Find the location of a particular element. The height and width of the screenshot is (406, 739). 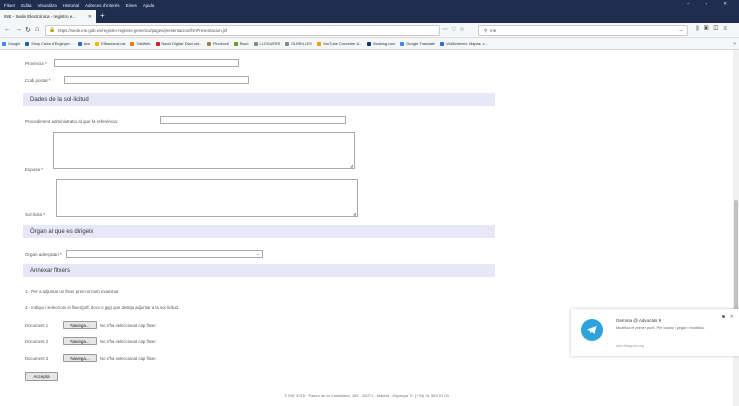

search-value: ine is located at coordinates (493, 30).